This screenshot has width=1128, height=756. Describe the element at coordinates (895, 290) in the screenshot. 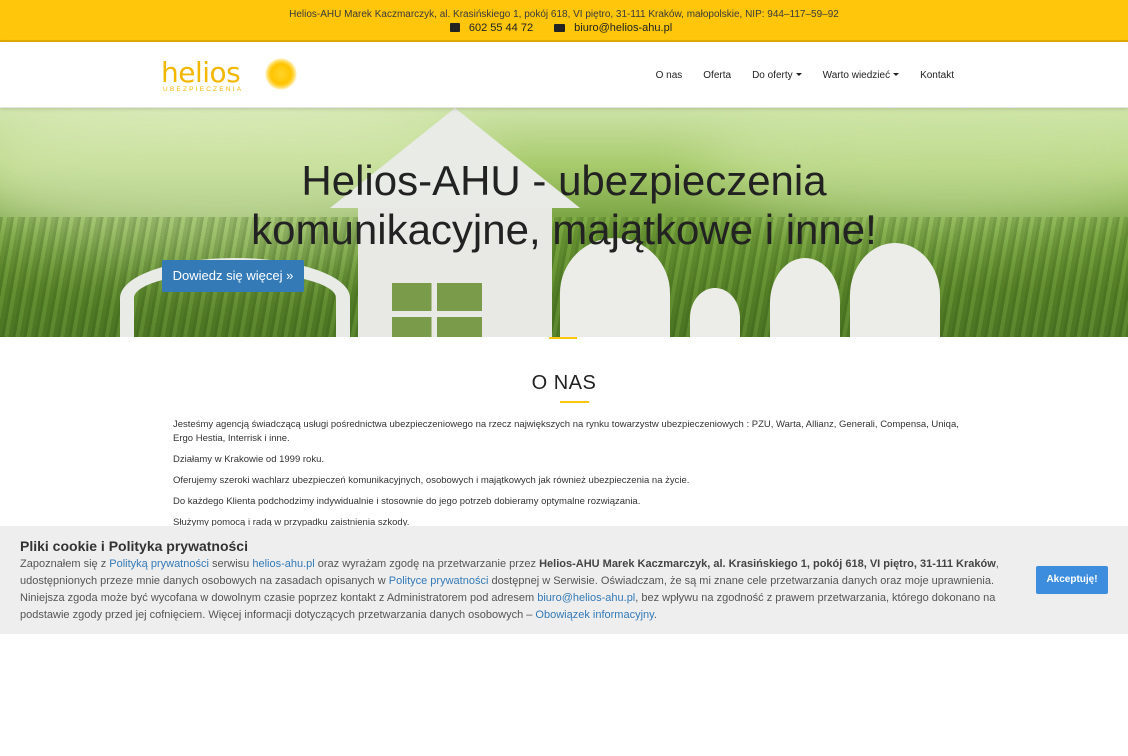

I see `paper-figure` at that location.